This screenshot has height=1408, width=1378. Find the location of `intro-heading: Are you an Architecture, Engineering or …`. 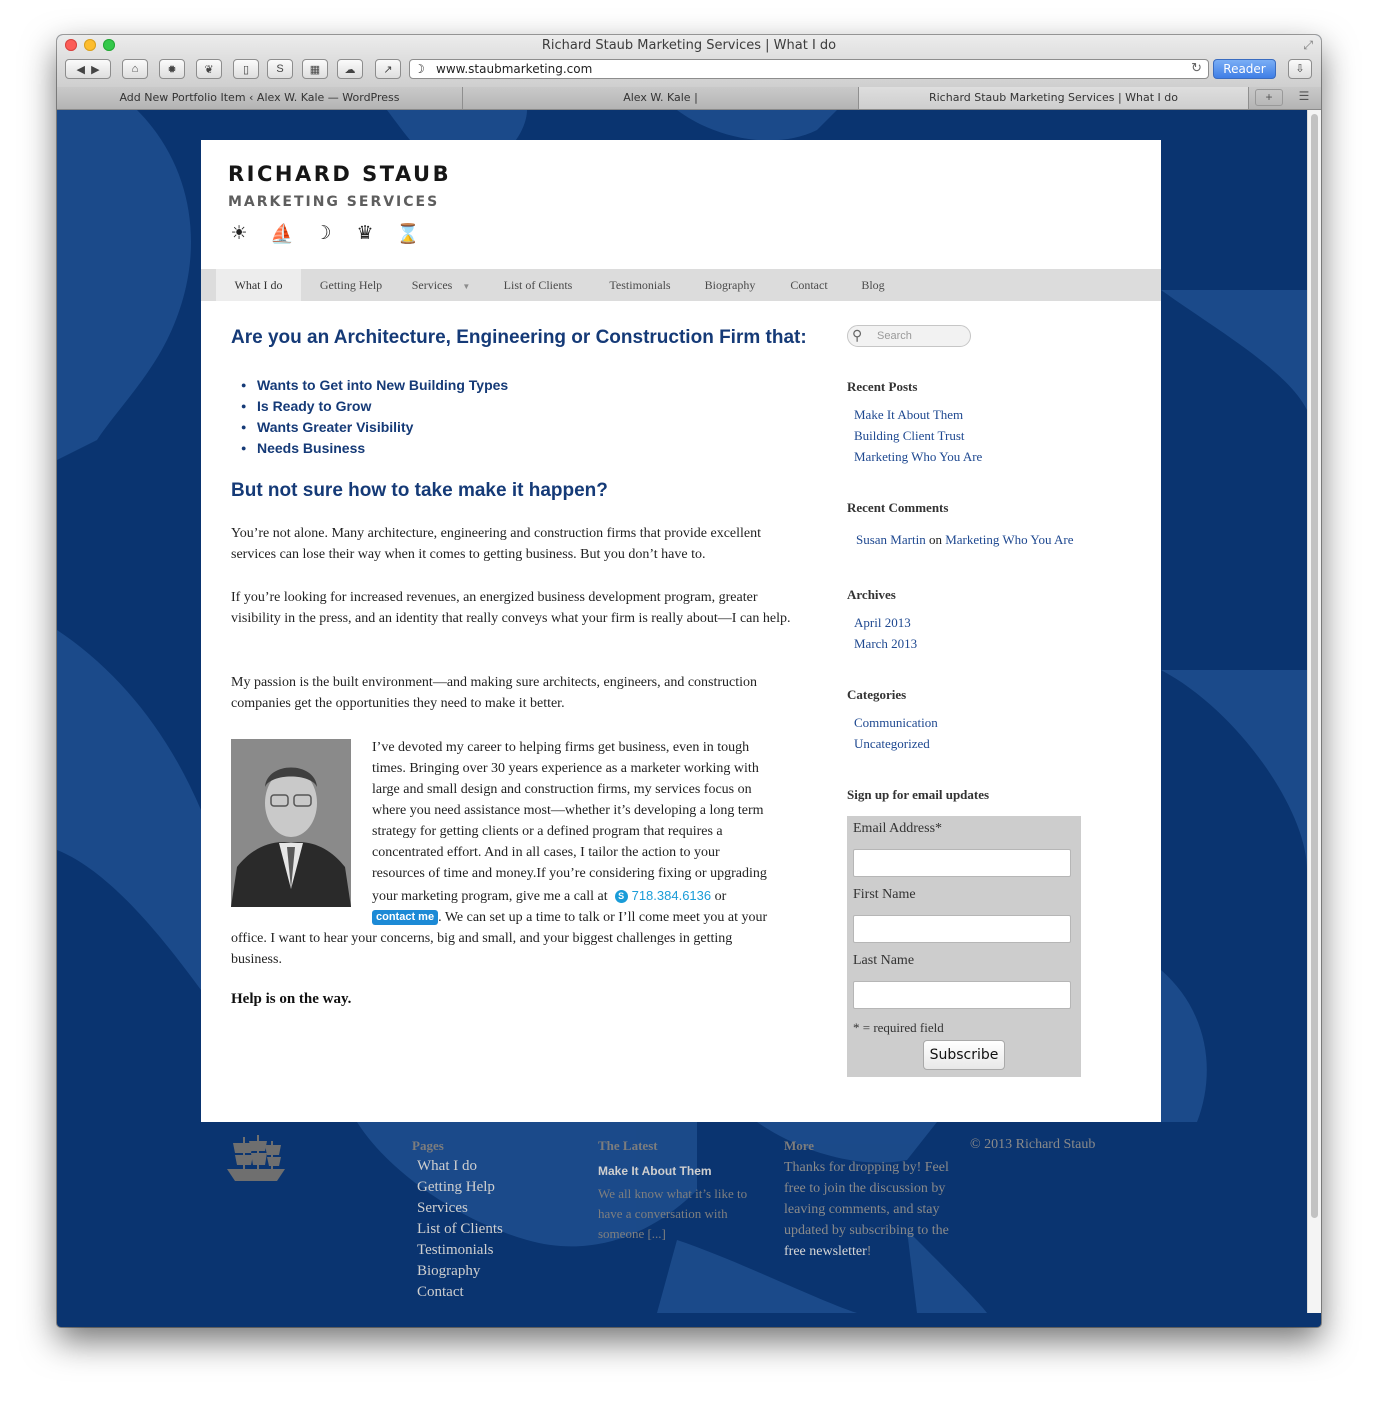

intro-heading: Are you an Architecture, Engineering or … is located at coordinates (519, 337).